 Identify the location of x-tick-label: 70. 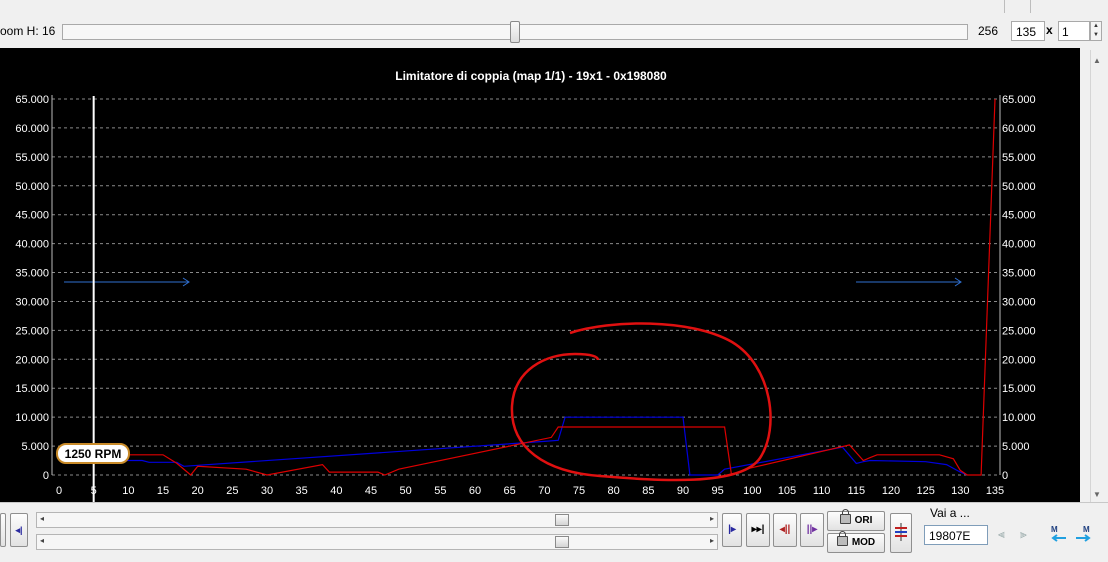
(544, 491).